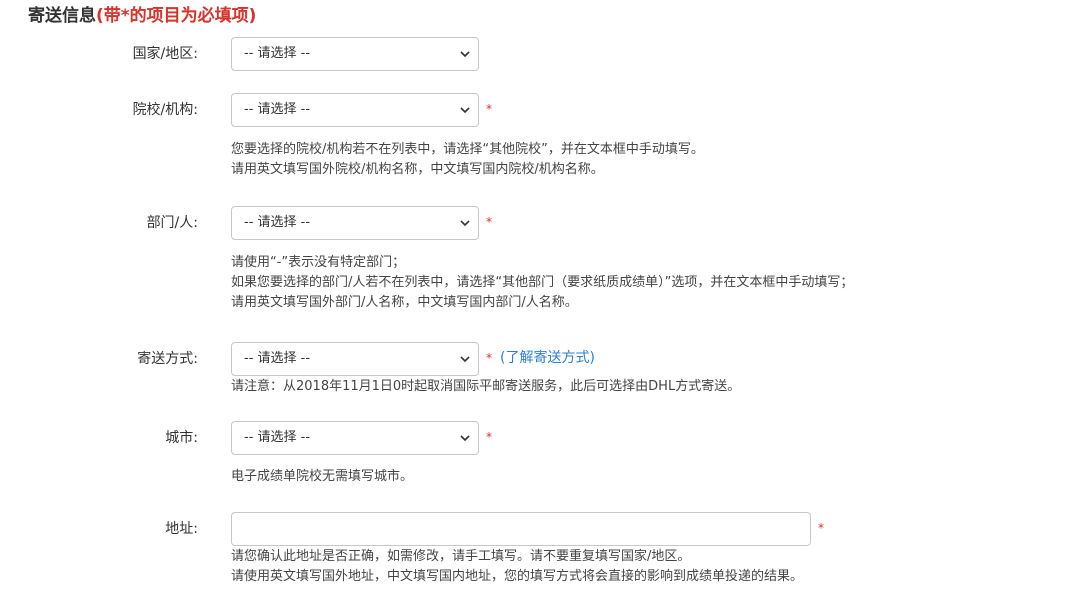 The width and height of the screenshot is (1080, 601). What do you see at coordinates (172, 223) in the screenshot?
I see `department-label: 部门/人:` at bounding box center [172, 223].